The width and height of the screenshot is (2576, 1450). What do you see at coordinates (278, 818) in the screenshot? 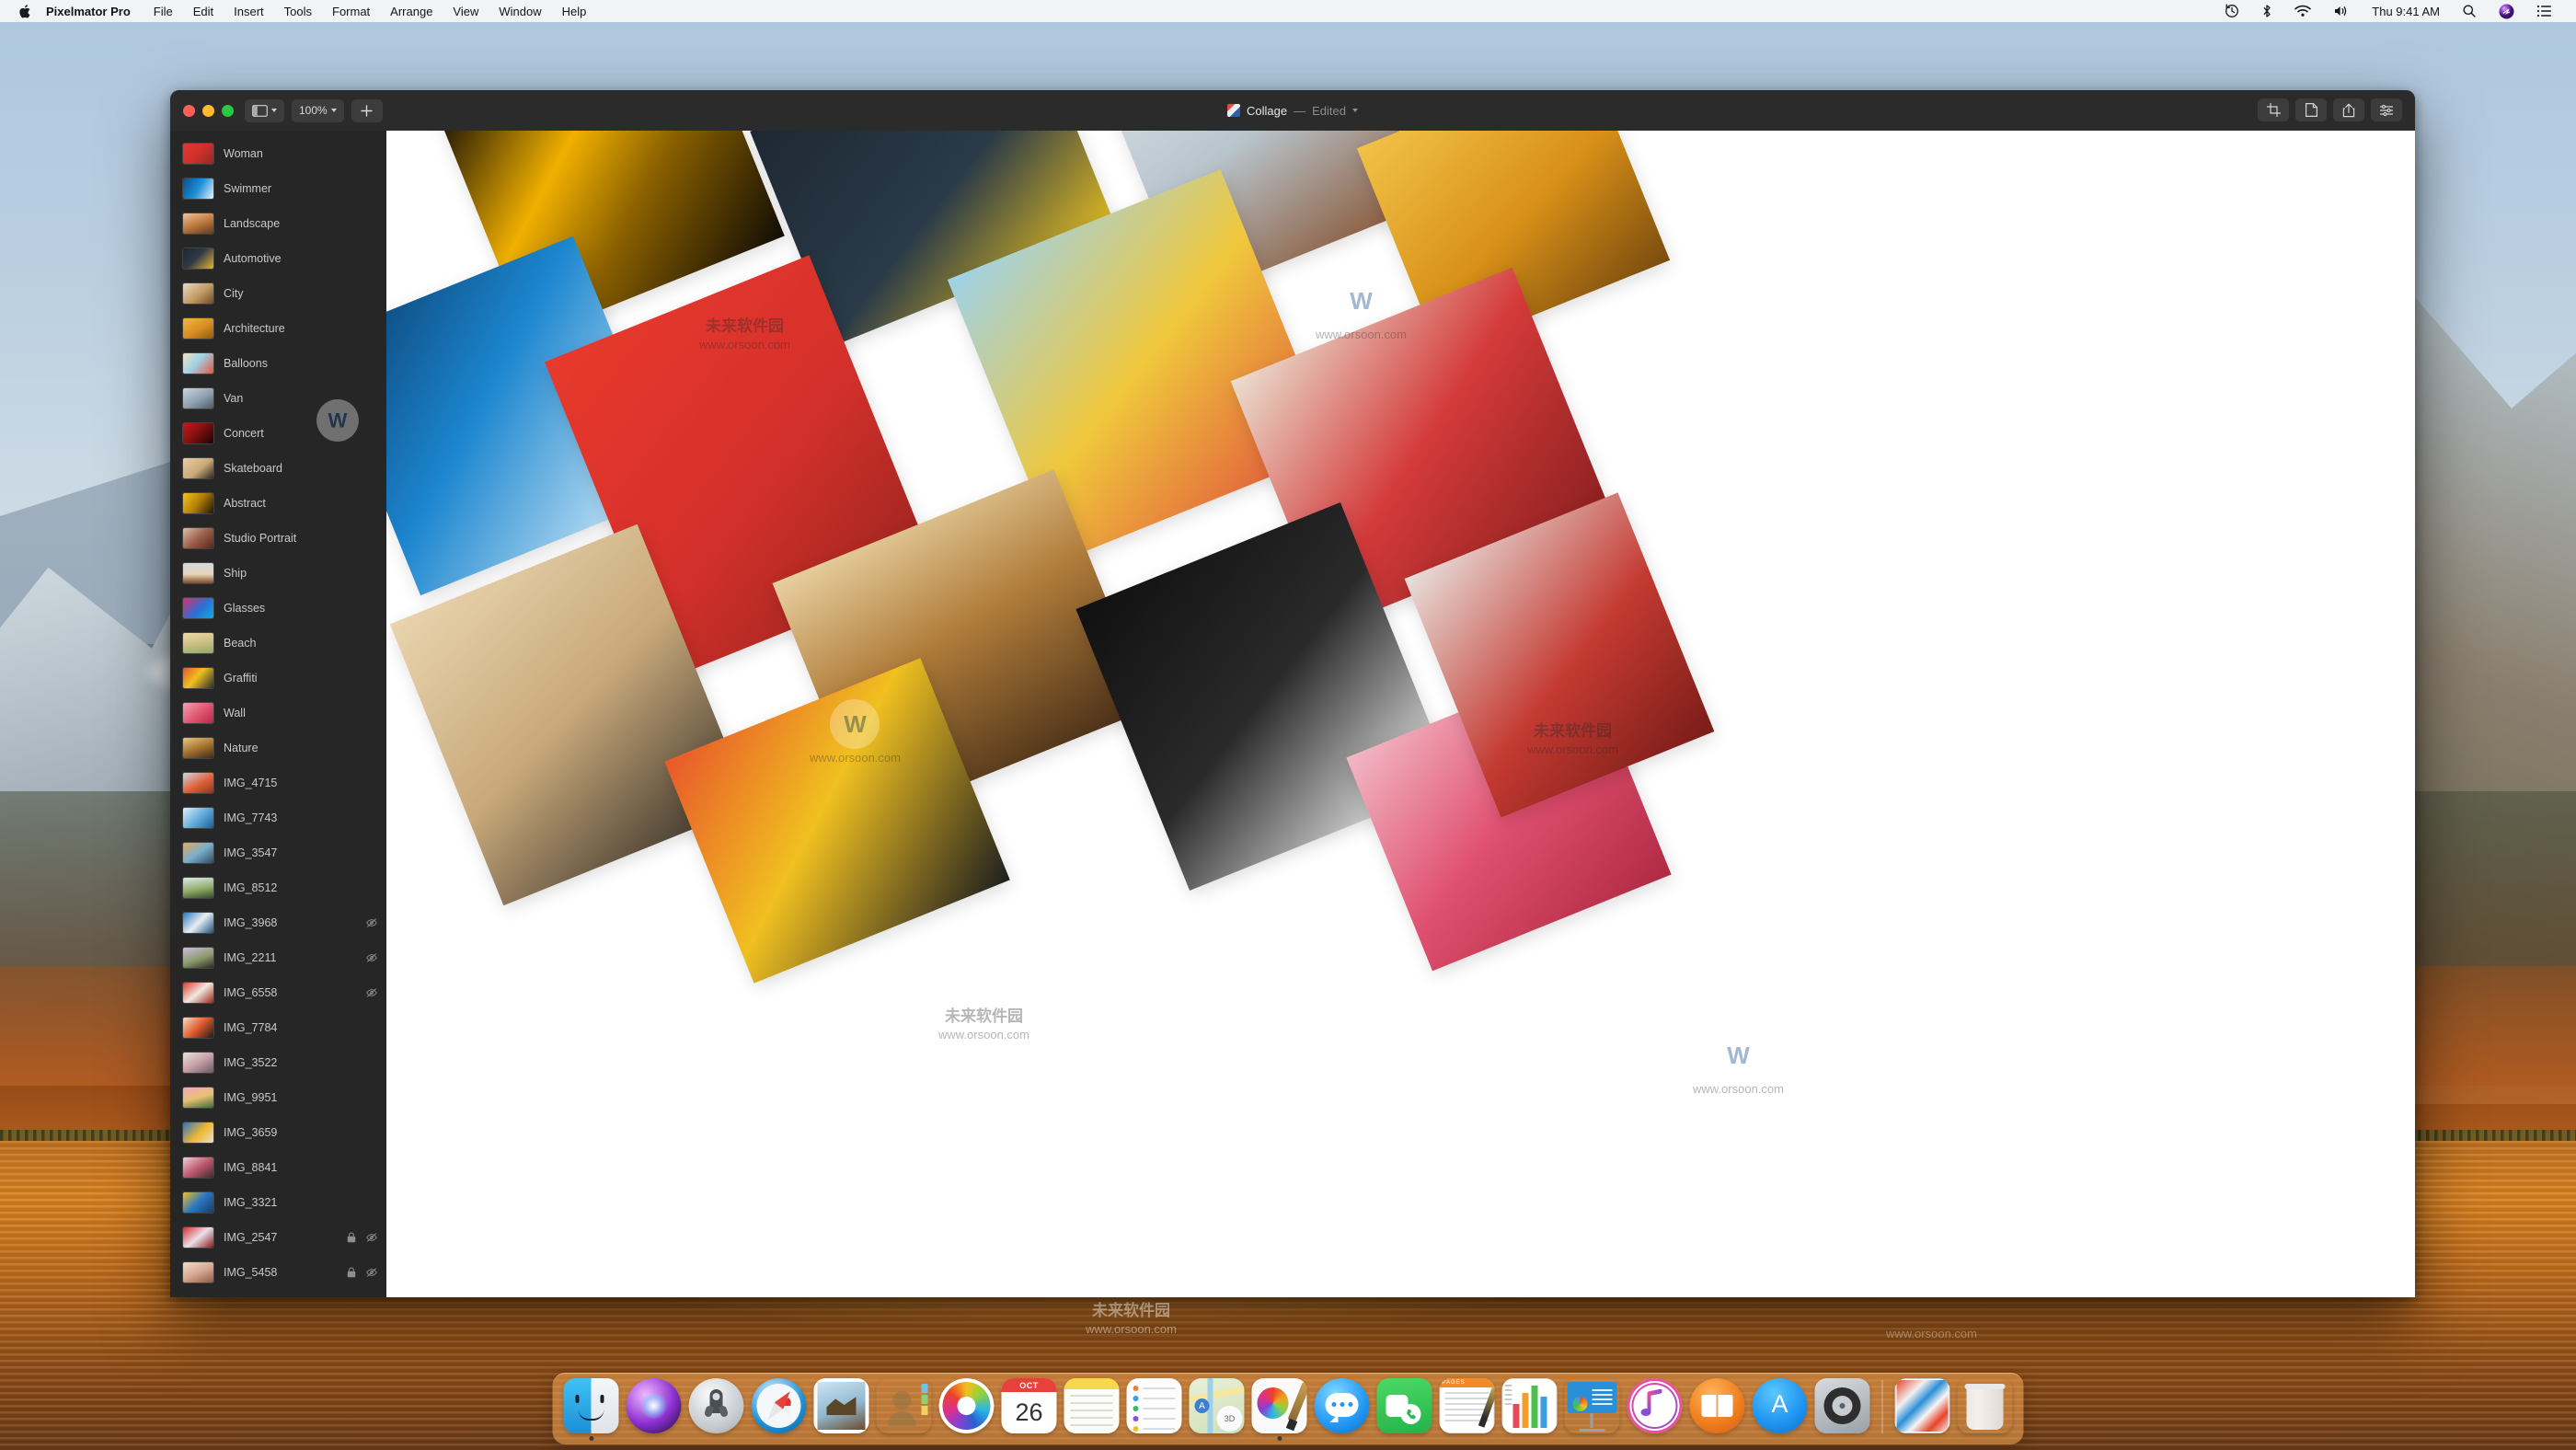
I see `layer-row: IMG_7743` at bounding box center [278, 818].